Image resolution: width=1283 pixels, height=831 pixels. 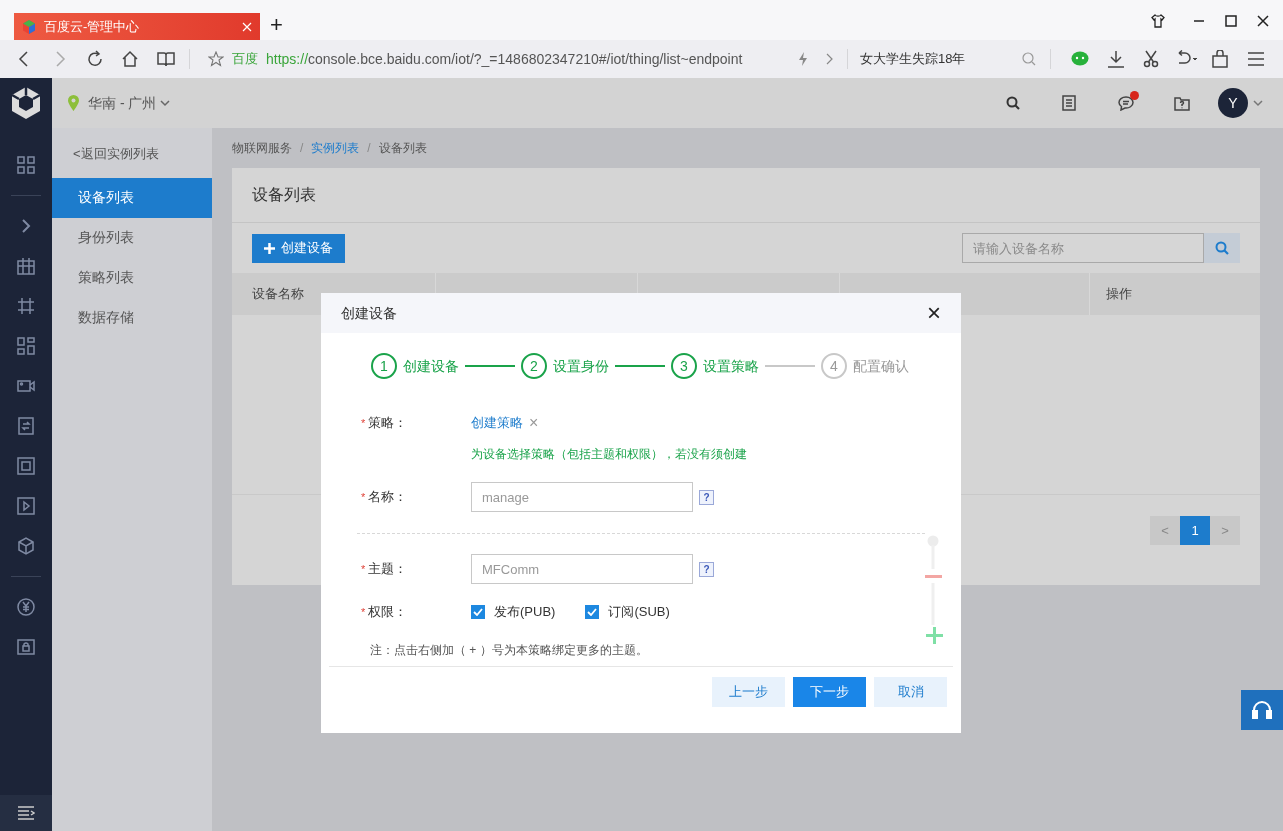 I want to click on sidebar-item: 数据存储, so click(x=132, y=317).